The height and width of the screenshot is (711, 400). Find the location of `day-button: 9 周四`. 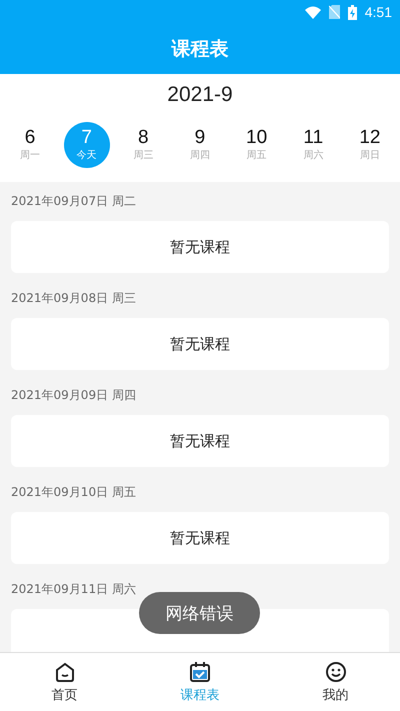

day-button: 9 周四 is located at coordinates (199, 145).